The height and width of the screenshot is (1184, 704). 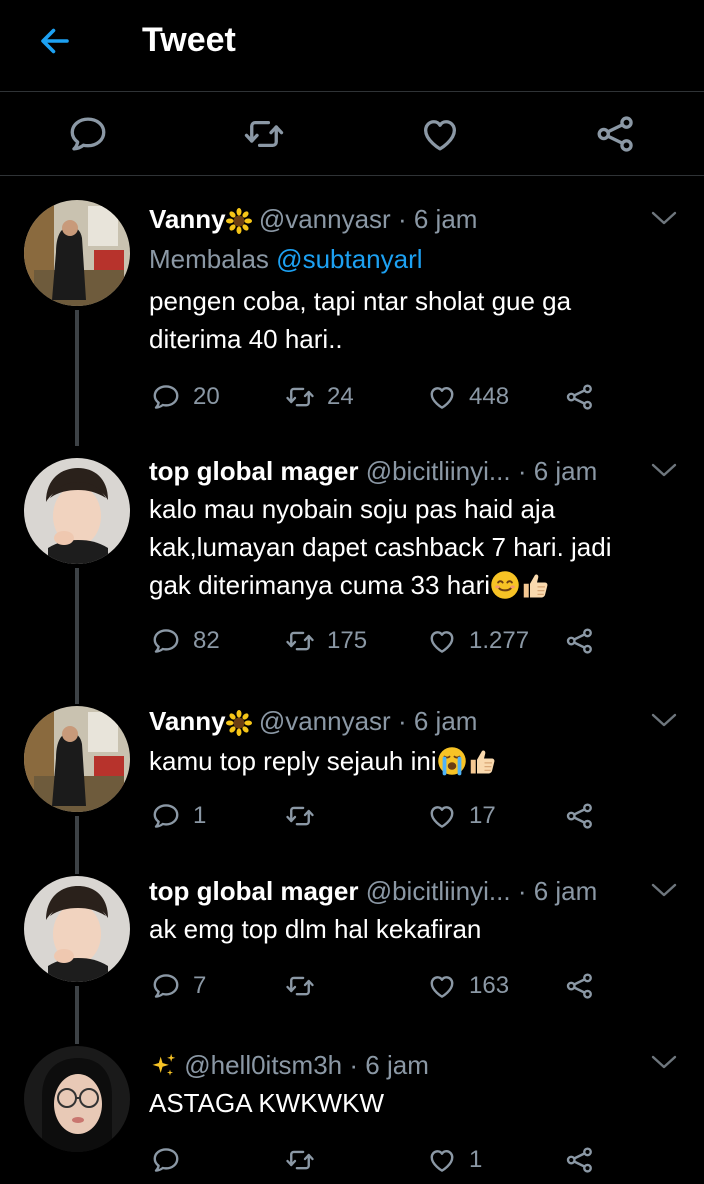 What do you see at coordinates (505, 585) in the screenshot?
I see `smiling-face-icon` at bounding box center [505, 585].